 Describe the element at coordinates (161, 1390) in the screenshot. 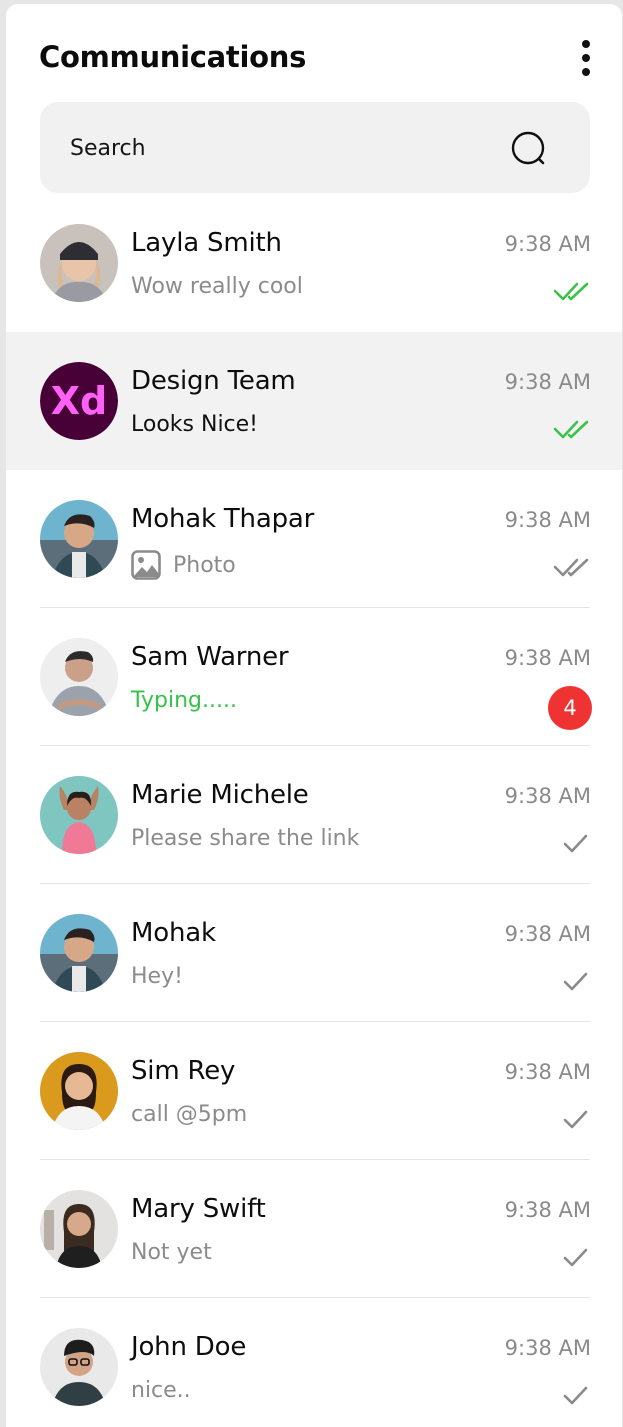

I see `message-preview: nice..` at that location.